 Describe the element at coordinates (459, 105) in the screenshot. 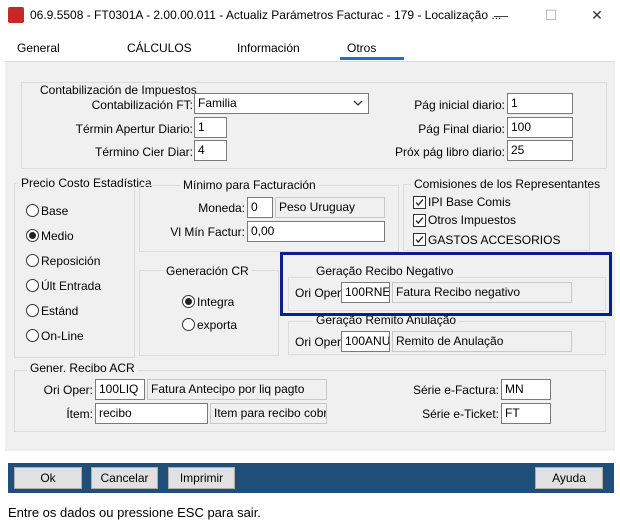

I see `pag-inicial-label: Pág inicial diario:` at that location.